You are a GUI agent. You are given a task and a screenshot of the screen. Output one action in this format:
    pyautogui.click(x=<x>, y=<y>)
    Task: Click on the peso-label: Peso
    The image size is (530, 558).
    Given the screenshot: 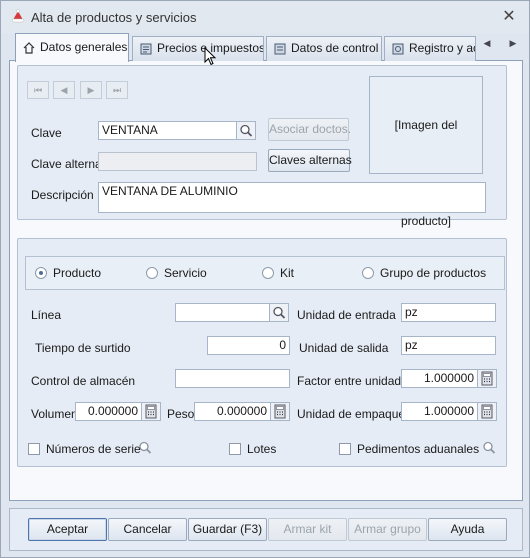 What is the action you would take?
    pyautogui.click(x=181, y=414)
    